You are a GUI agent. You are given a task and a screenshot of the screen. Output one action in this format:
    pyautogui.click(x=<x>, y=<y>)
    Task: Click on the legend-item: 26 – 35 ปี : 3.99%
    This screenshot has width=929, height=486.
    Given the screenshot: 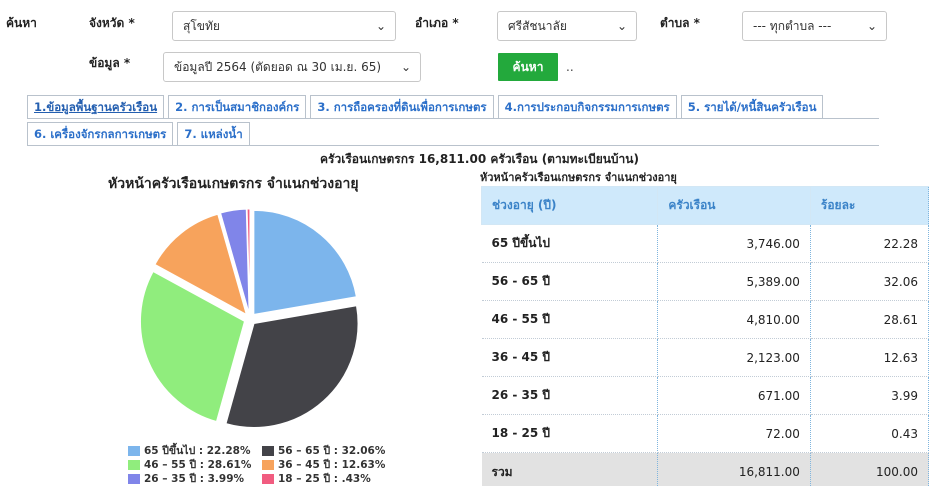 What is the action you would take?
    pyautogui.click(x=195, y=479)
    